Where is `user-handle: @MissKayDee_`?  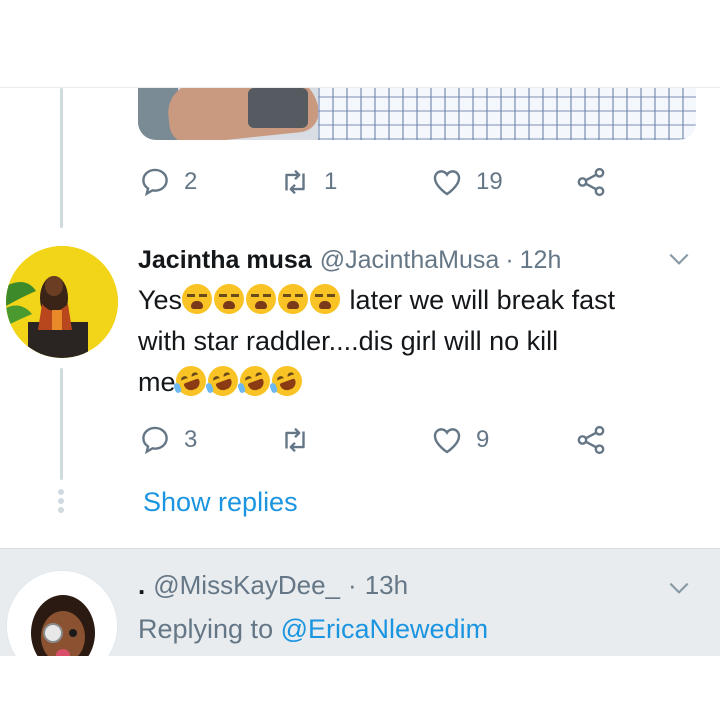
user-handle: @MissKayDee_ is located at coordinates (246, 585).